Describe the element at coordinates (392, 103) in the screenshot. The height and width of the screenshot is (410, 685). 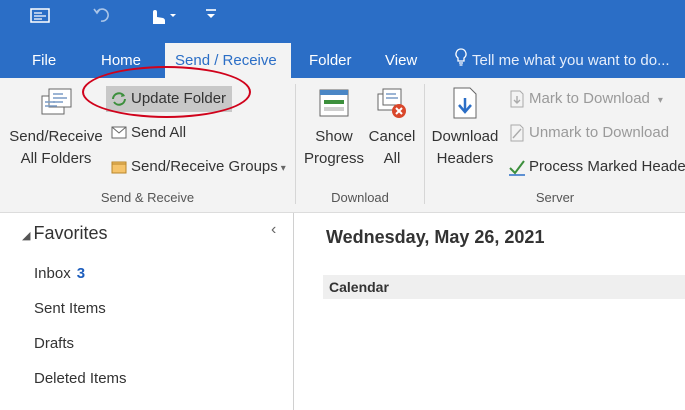
I see `cancel-all-icon` at that location.